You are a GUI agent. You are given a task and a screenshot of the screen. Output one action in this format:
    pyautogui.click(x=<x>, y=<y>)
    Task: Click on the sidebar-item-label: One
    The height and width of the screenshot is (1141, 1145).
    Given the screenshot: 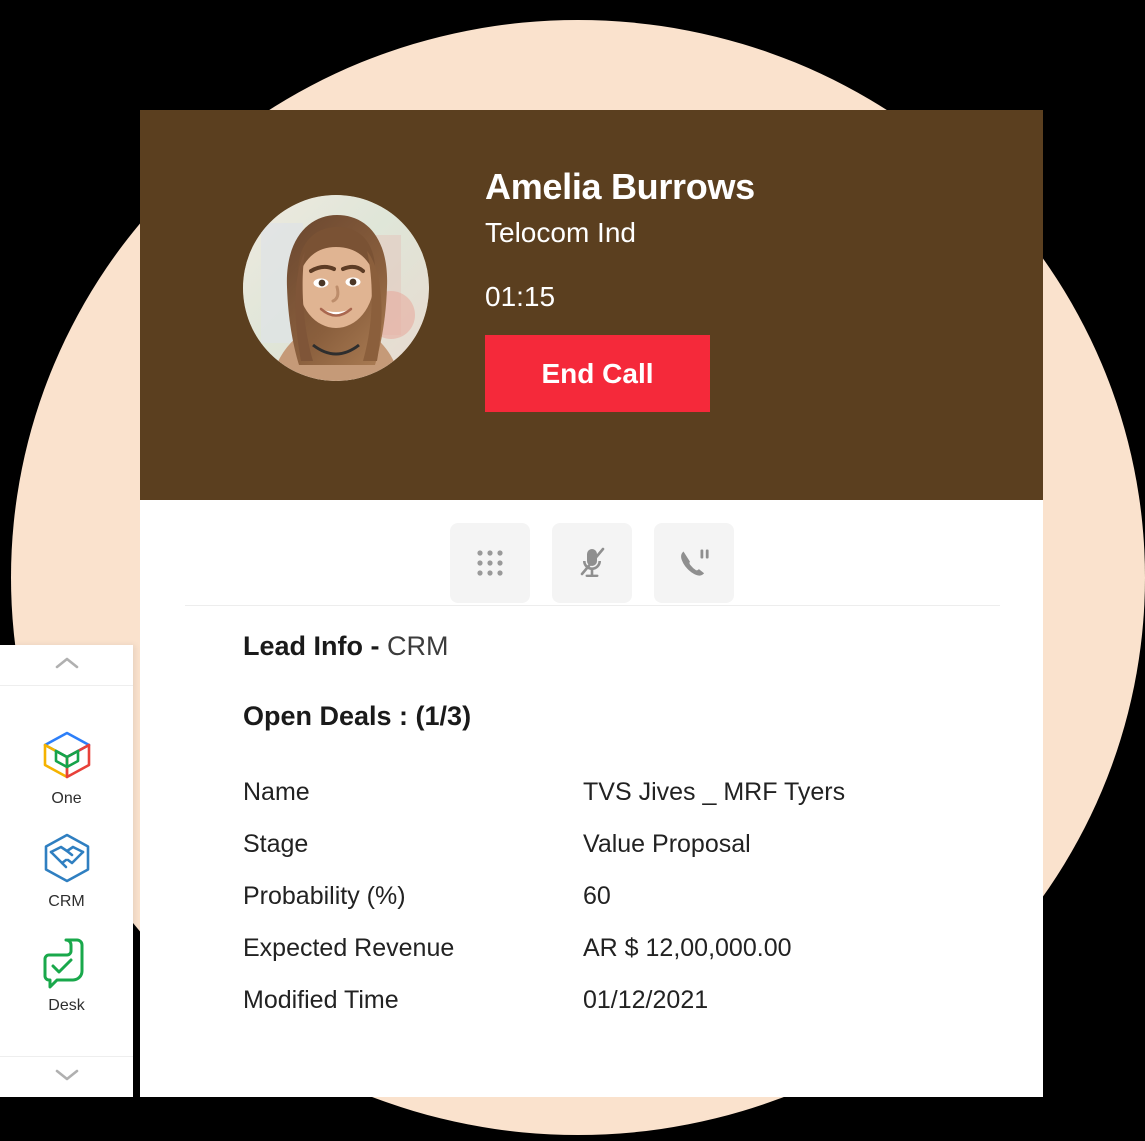 What is the action you would take?
    pyautogui.click(x=66, y=799)
    